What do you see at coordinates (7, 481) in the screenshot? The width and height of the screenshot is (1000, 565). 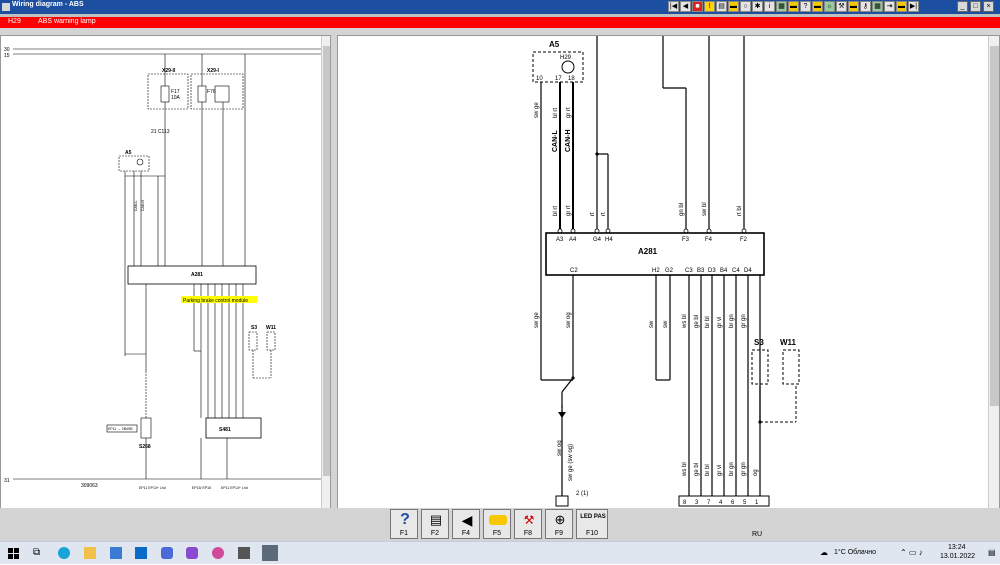 I see `rail-label-31: 31` at bounding box center [7, 481].